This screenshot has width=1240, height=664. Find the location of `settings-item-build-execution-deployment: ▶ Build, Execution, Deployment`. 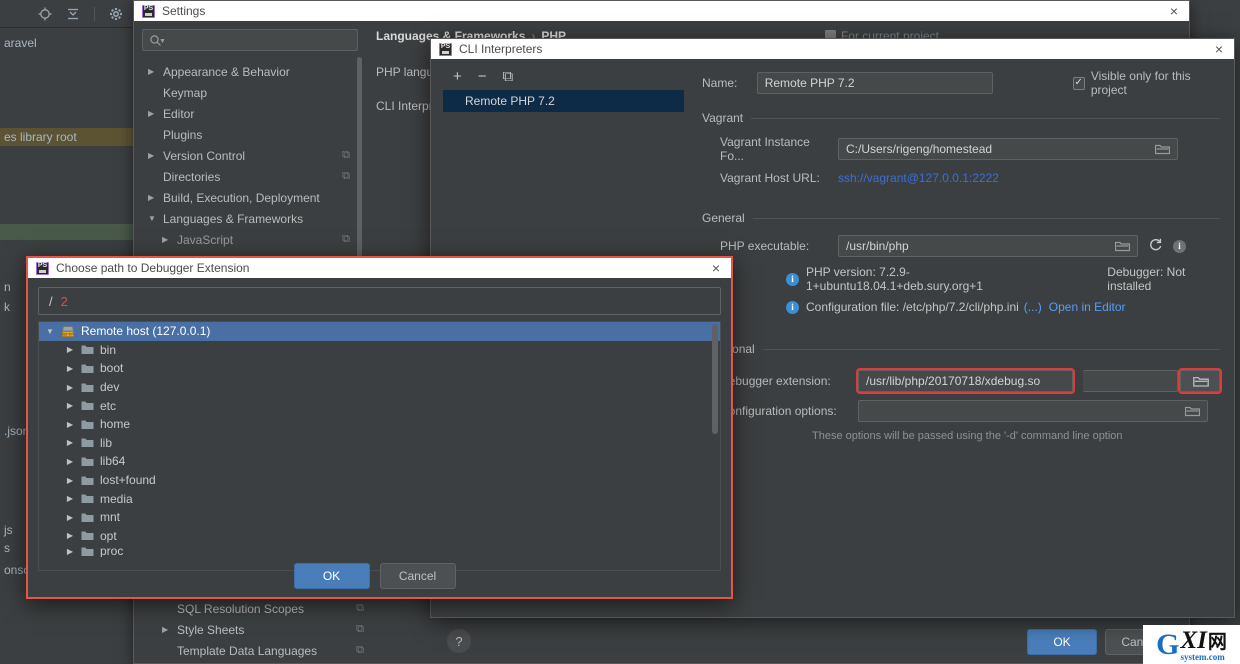

settings-item-build-execution-deployment: ▶ Build, Execution, Deployment is located at coordinates (250, 197).